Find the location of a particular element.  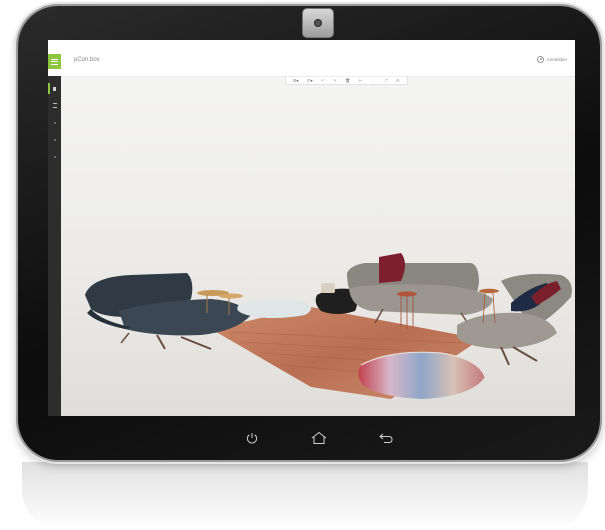

back-icon is located at coordinates (386, 438).